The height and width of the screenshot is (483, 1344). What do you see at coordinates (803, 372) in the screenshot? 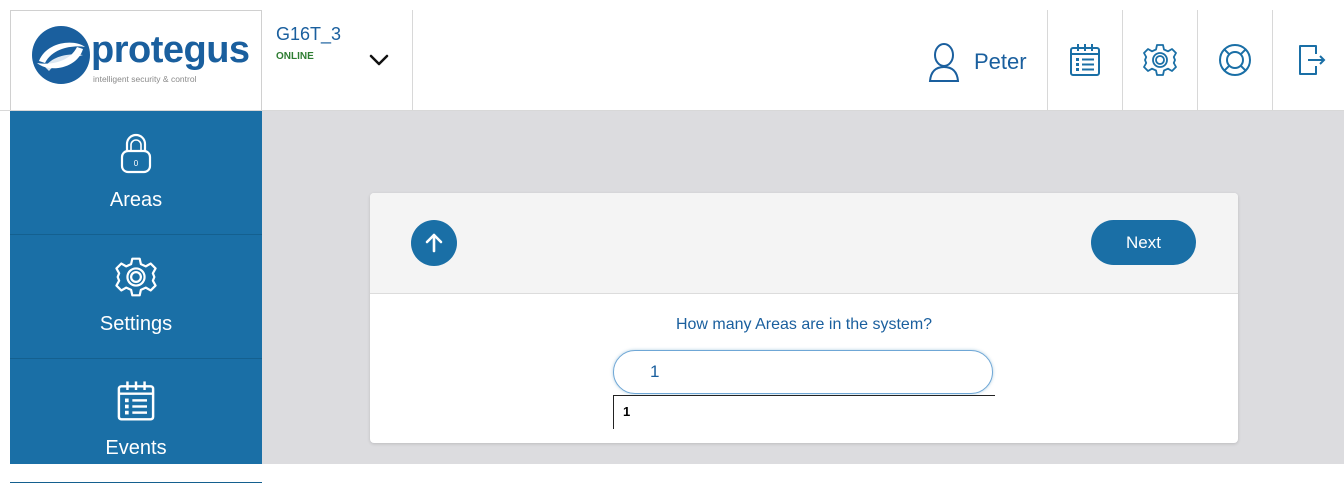
I see `areas-count-input` at bounding box center [803, 372].